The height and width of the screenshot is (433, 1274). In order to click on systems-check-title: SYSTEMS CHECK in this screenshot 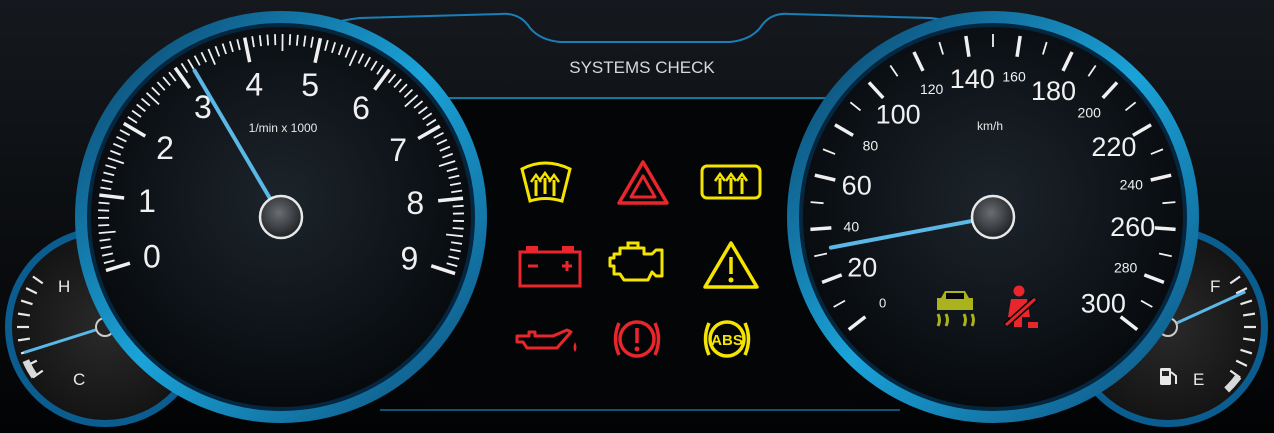, I will do `click(642, 67)`.